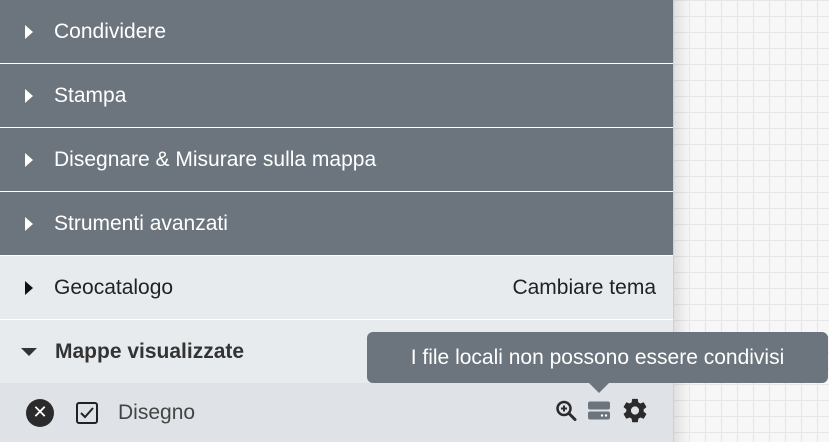  What do you see at coordinates (599, 388) in the screenshot?
I see `tooltip-arrow` at bounding box center [599, 388].